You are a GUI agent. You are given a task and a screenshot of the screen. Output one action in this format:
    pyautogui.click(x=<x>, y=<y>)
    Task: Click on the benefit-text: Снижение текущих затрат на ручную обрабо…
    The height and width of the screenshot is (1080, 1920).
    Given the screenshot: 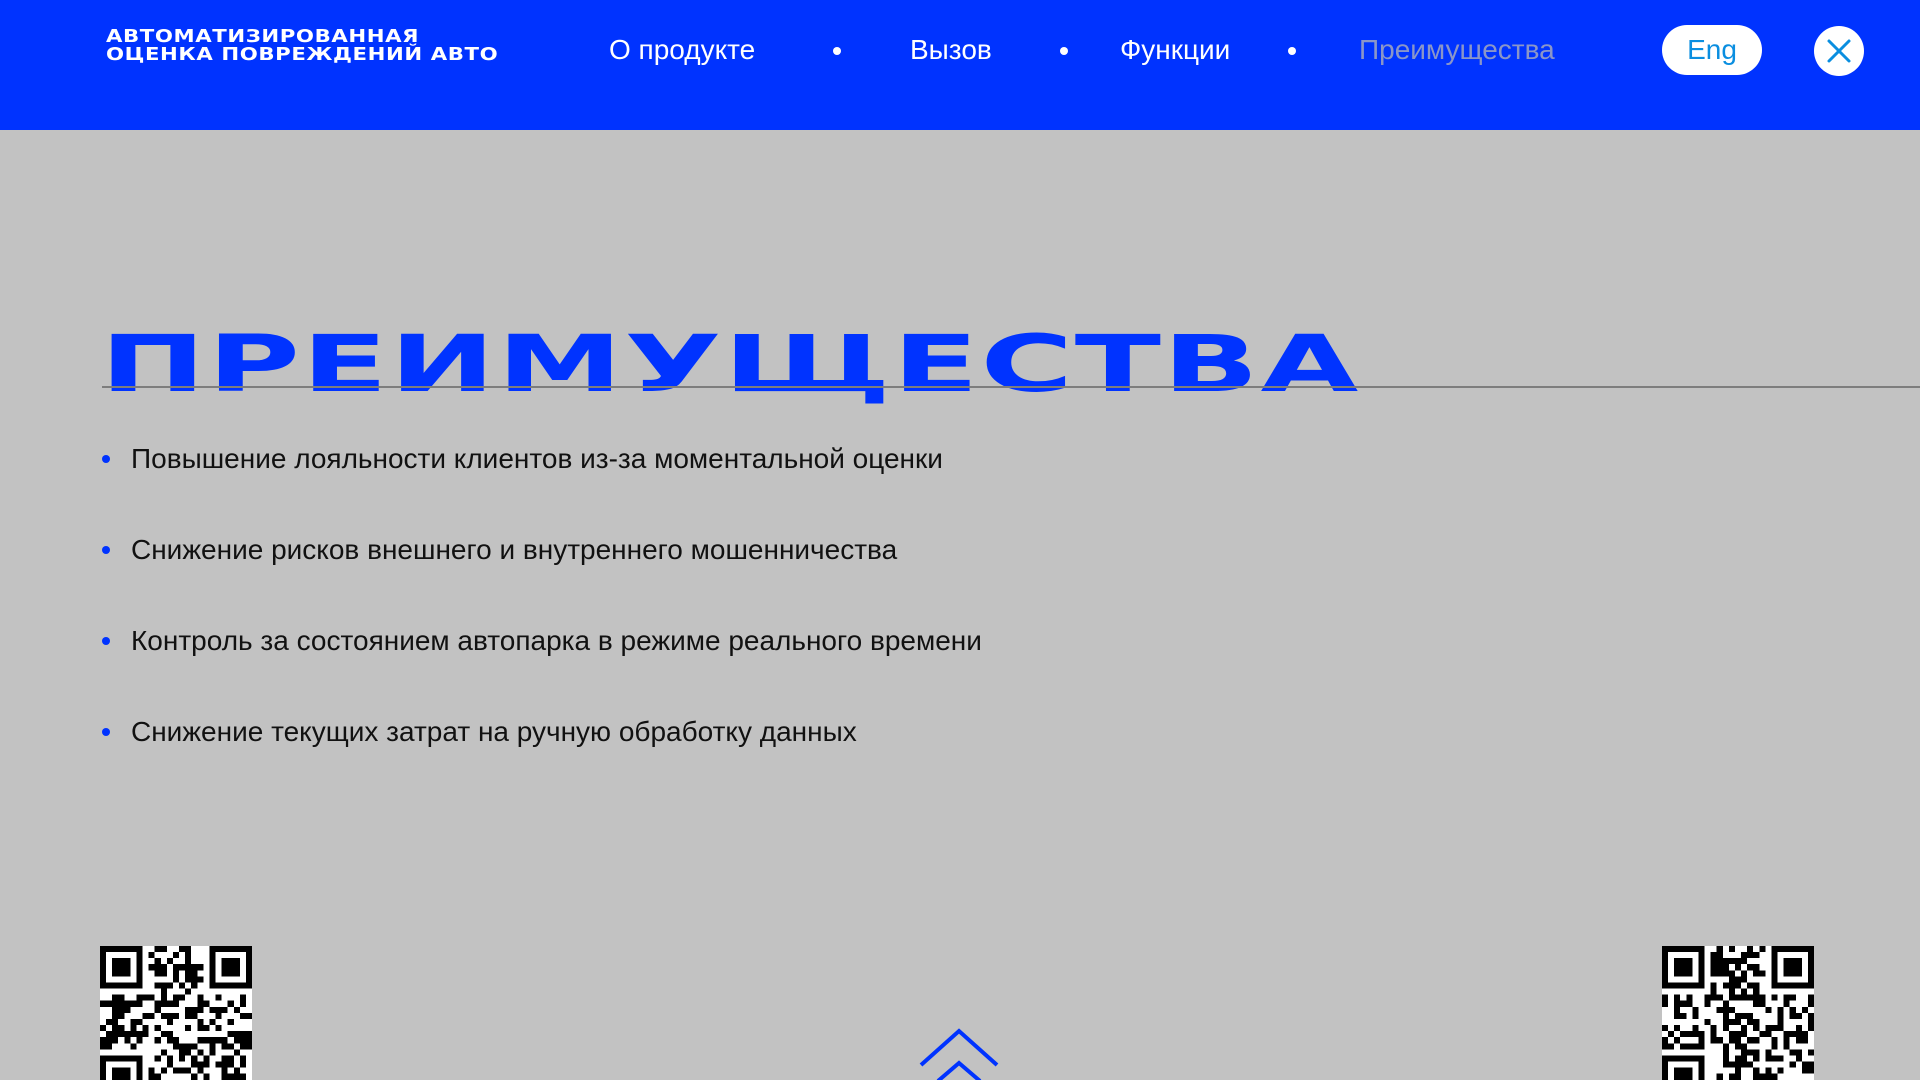 What is the action you would take?
    pyautogui.click(x=494, y=731)
    